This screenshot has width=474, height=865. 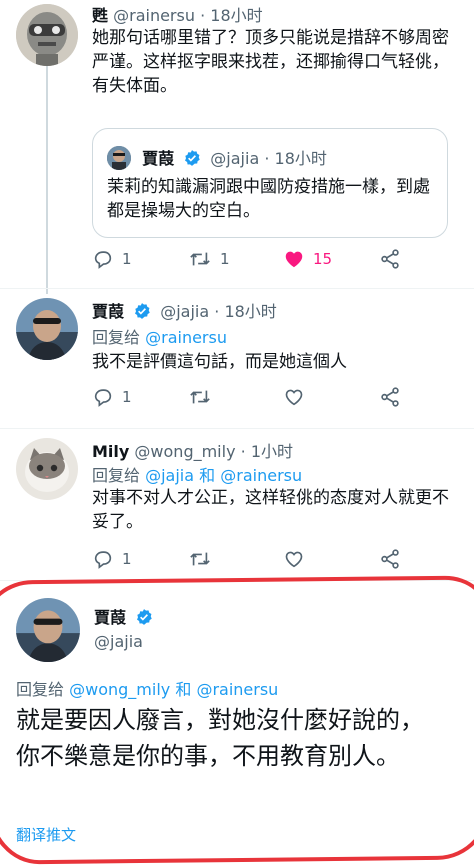 I want to click on timestamp: 1小时, so click(x=272, y=451).